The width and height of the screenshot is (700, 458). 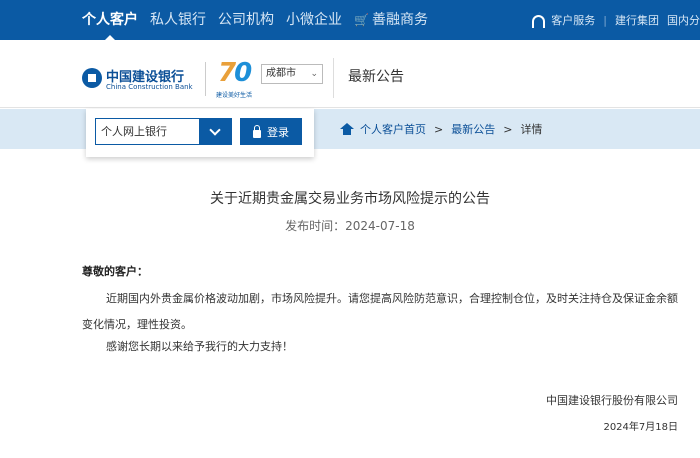 What do you see at coordinates (376, 77) in the screenshot?
I see `page-title: 最新公告` at bounding box center [376, 77].